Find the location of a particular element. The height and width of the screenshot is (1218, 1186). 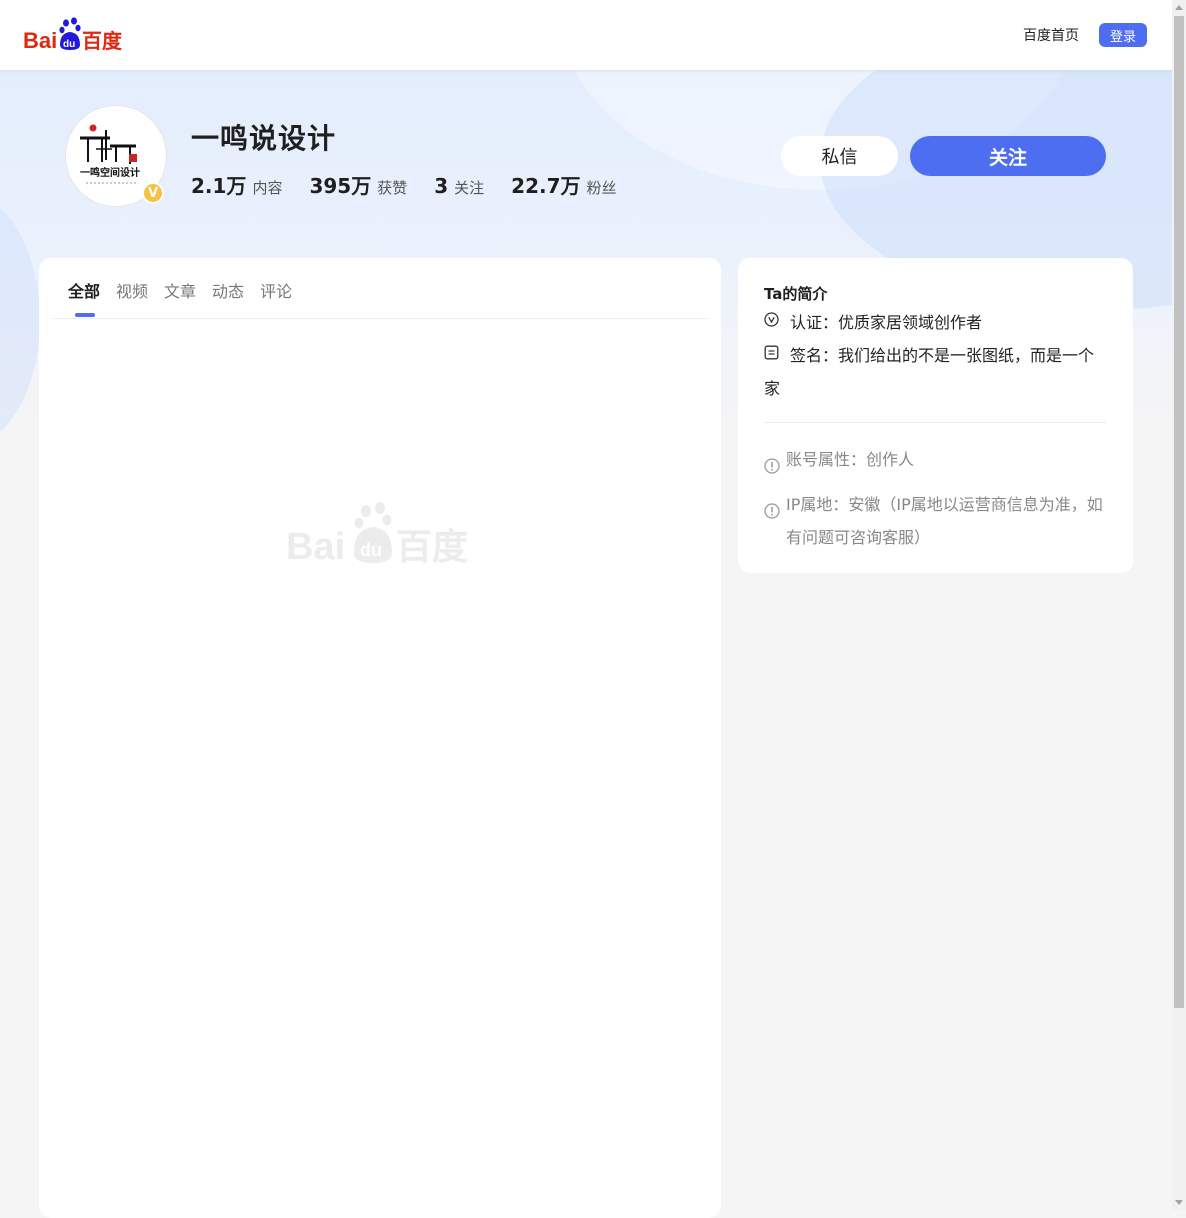

baidu-logo: Bai du 百度 is located at coordinates (75, 35).